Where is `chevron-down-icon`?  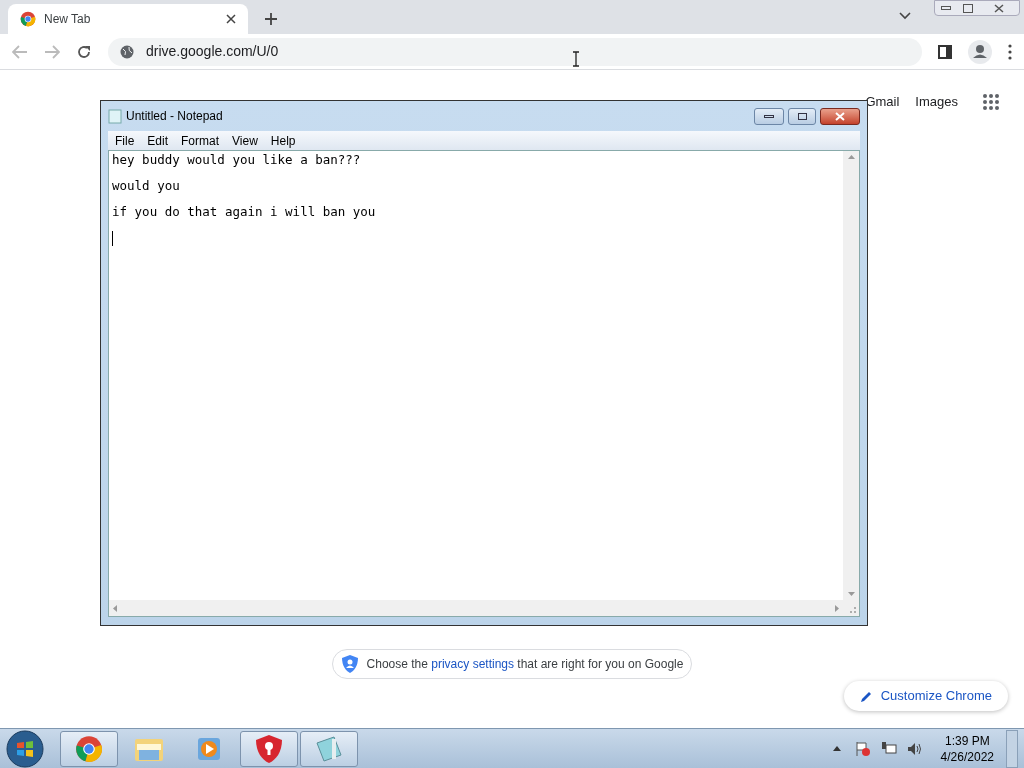
chevron-down-icon is located at coordinates (905, 16).